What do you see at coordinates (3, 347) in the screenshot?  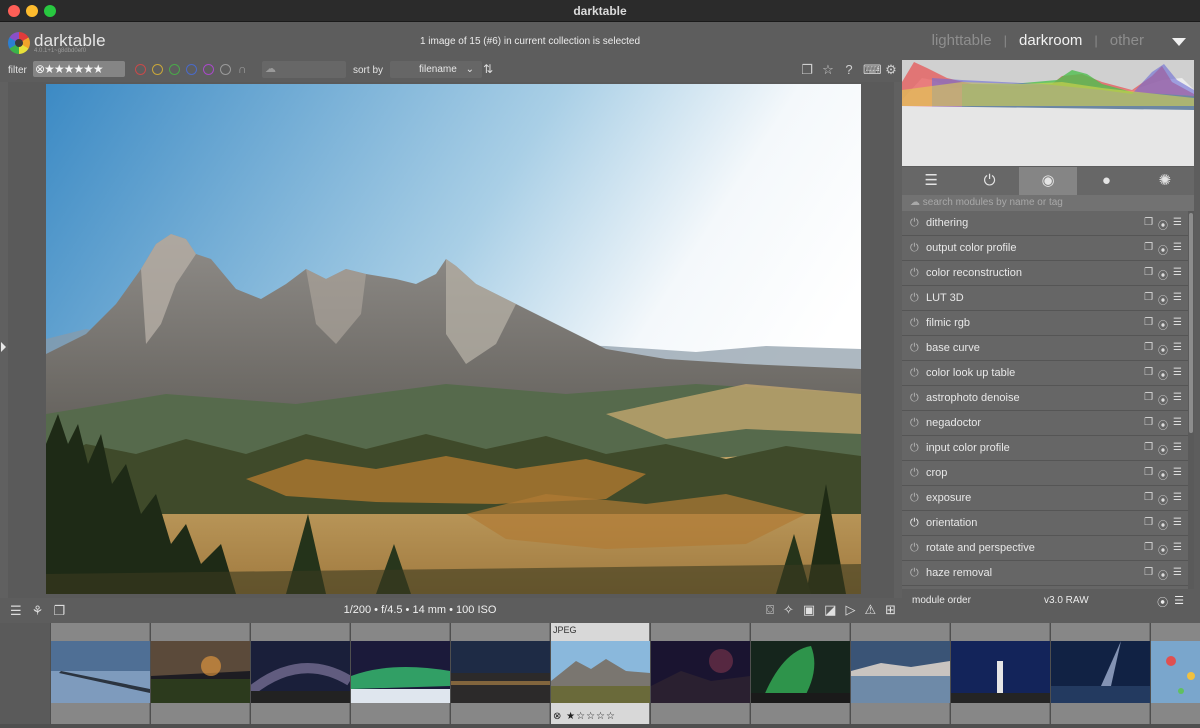 I see `collapse-left-panel-arrow-icon` at bounding box center [3, 347].